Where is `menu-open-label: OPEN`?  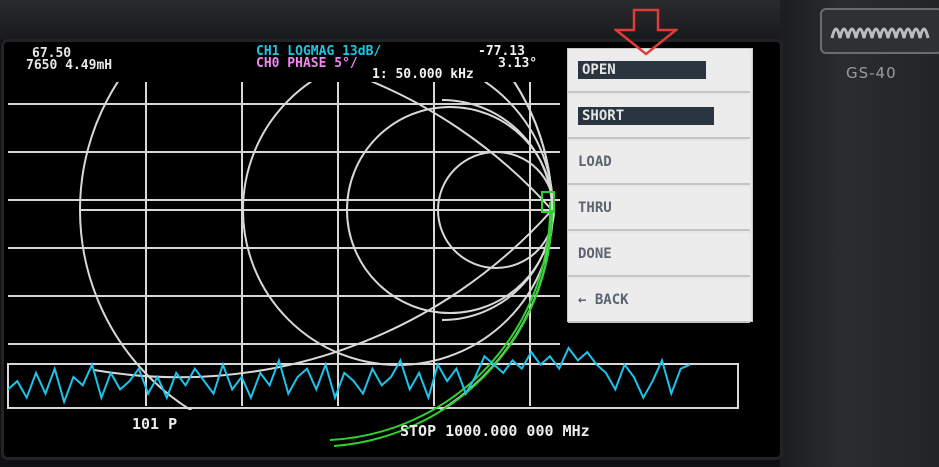
menu-open-label: OPEN is located at coordinates (642, 70).